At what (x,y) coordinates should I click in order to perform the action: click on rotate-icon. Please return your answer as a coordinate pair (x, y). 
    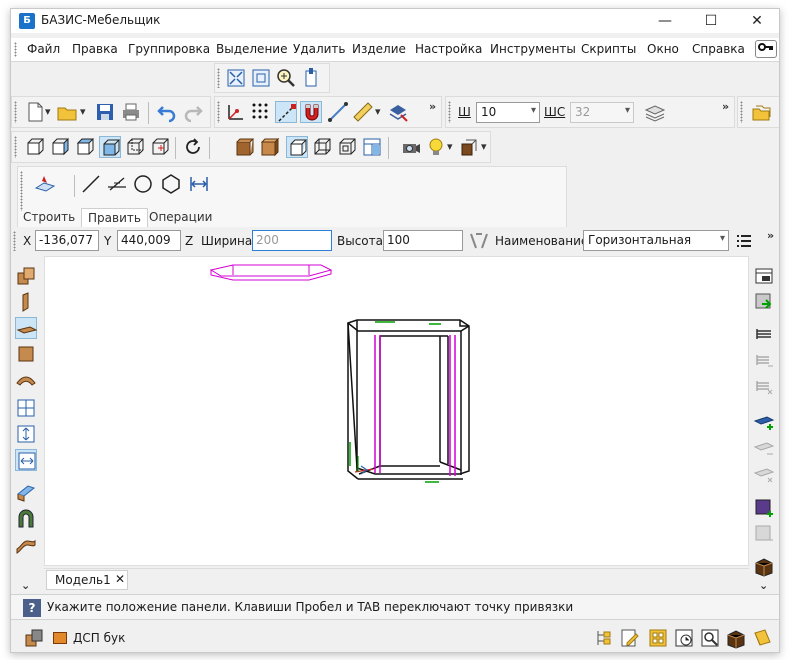
    Looking at the image, I should click on (193, 147).